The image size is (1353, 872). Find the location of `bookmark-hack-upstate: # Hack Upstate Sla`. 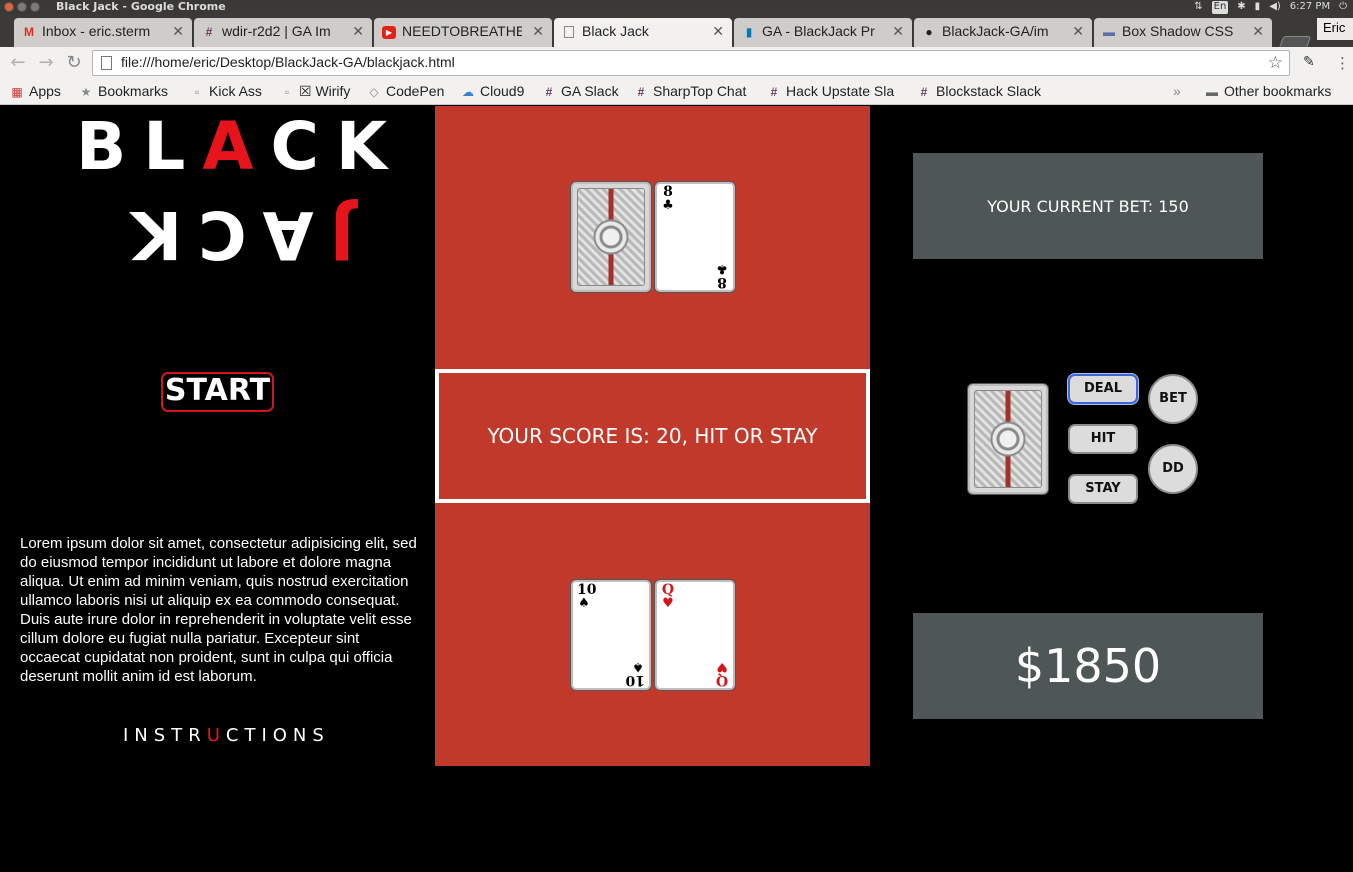

bookmark-hack-upstate: # Hack Upstate Sla is located at coordinates (837, 91).